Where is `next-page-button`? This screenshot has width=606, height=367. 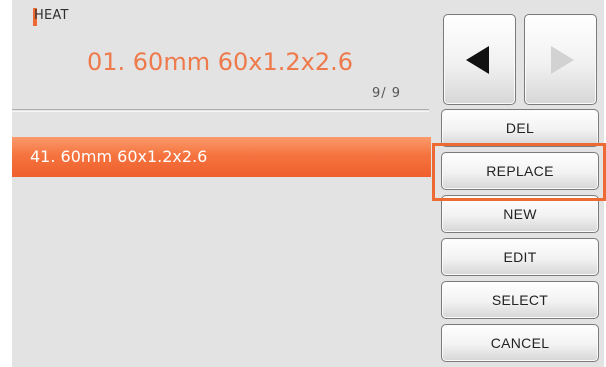 next-page-button is located at coordinates (560, 59).